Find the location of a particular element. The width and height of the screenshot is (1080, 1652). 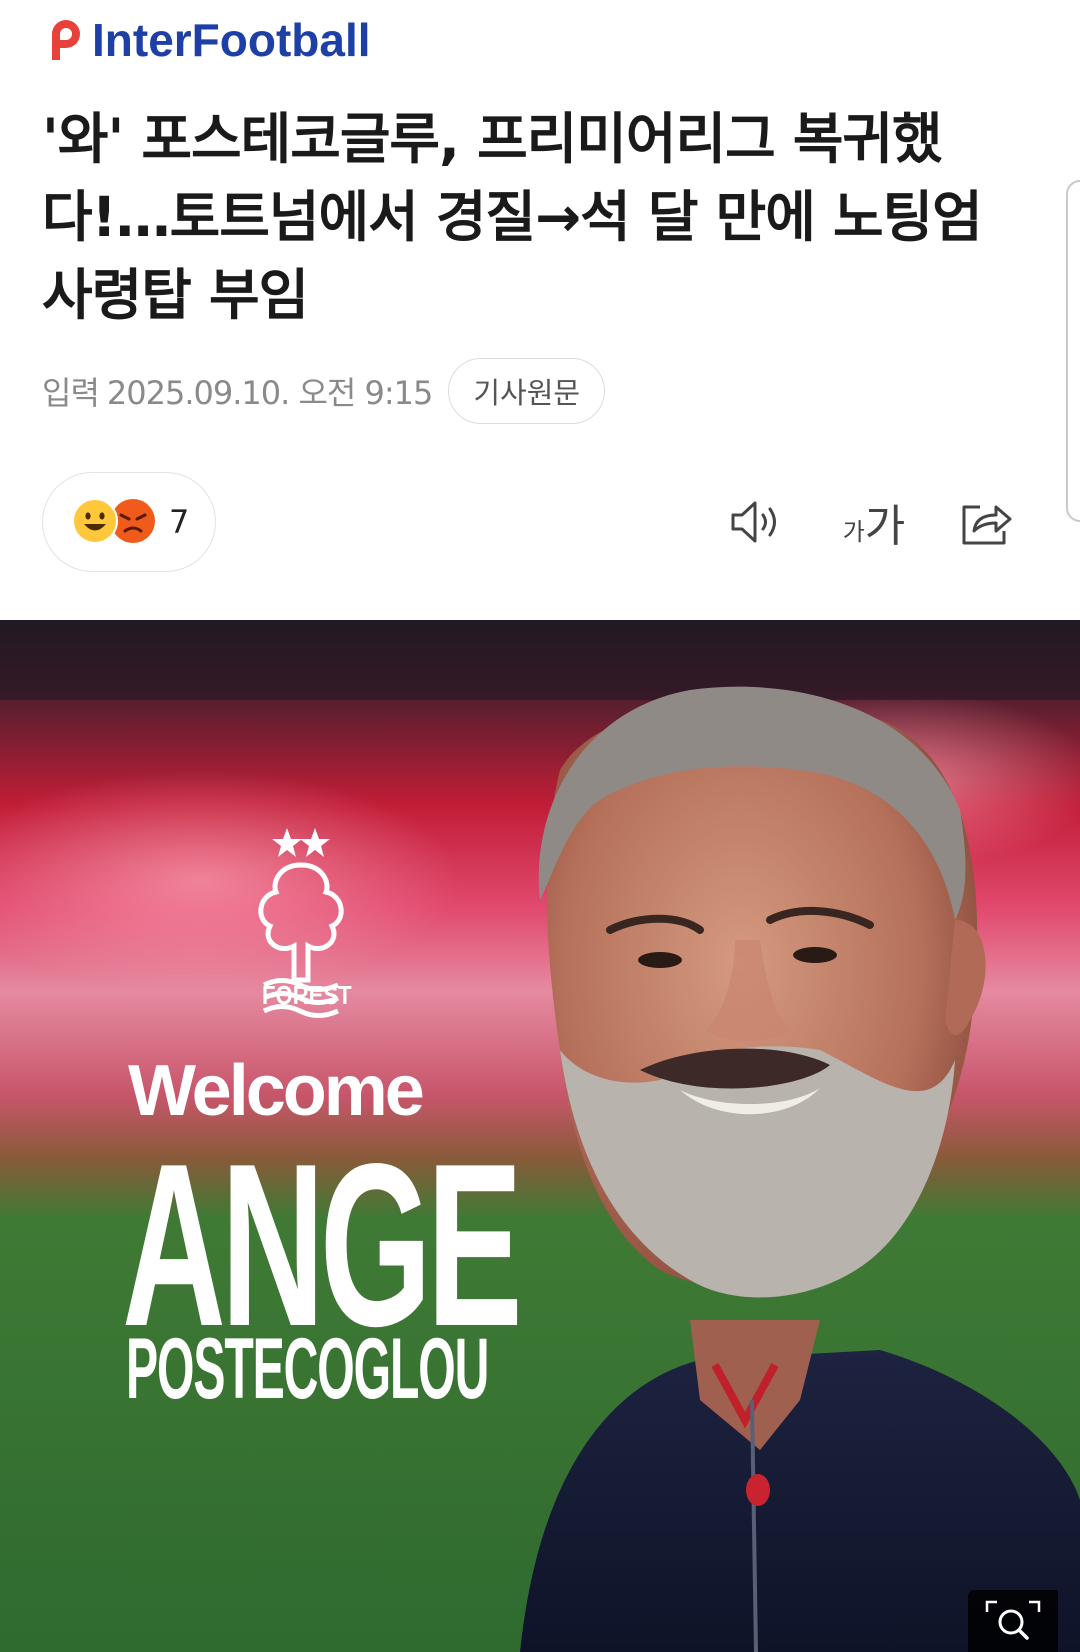

club-wordmark: FOREST is located at coordinates (307, 995).